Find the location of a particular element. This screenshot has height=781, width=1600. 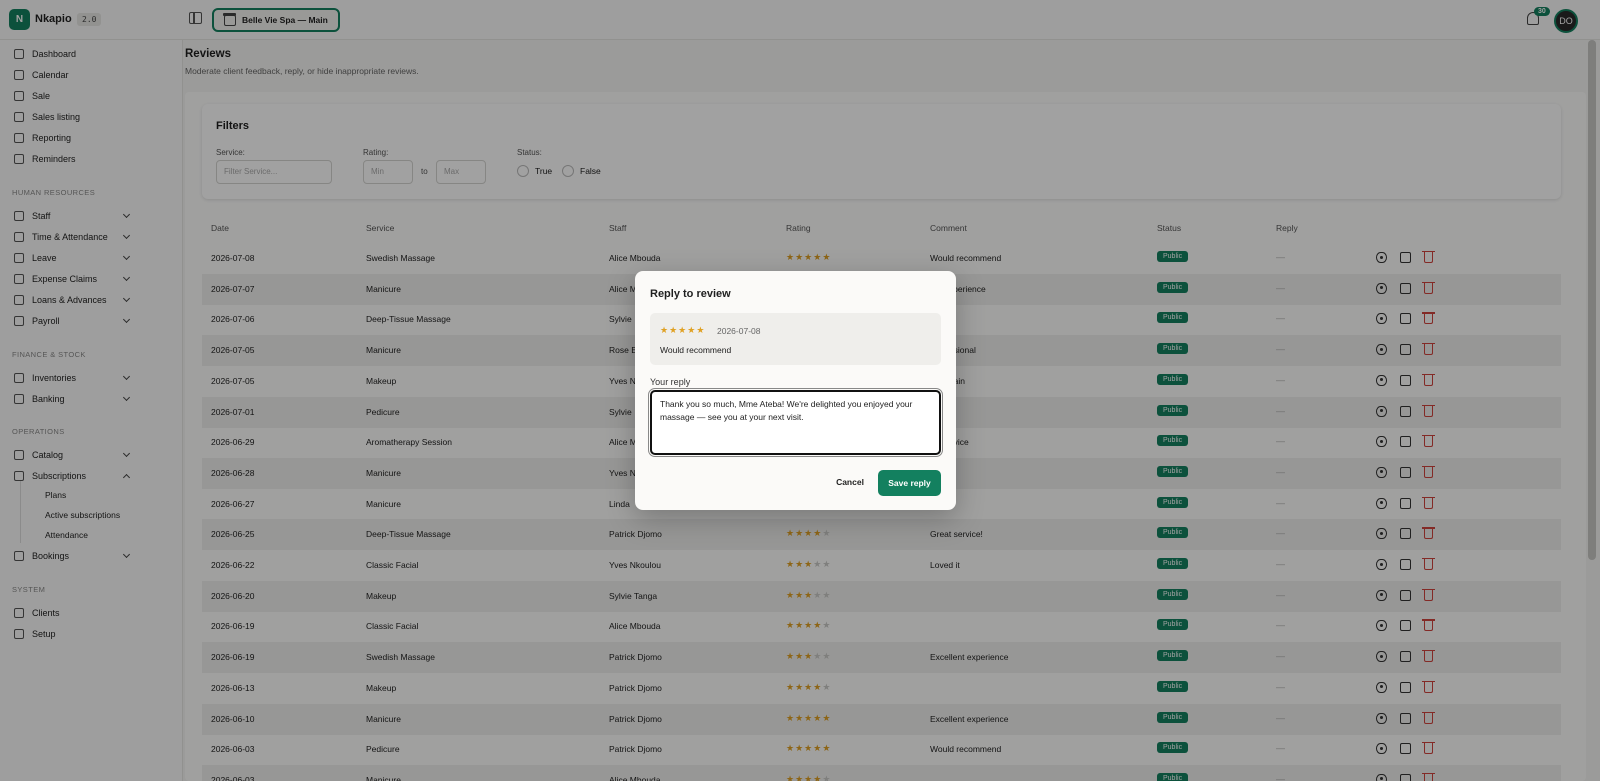

save-reply-button: Save reply is located at coordinates (909, 483).